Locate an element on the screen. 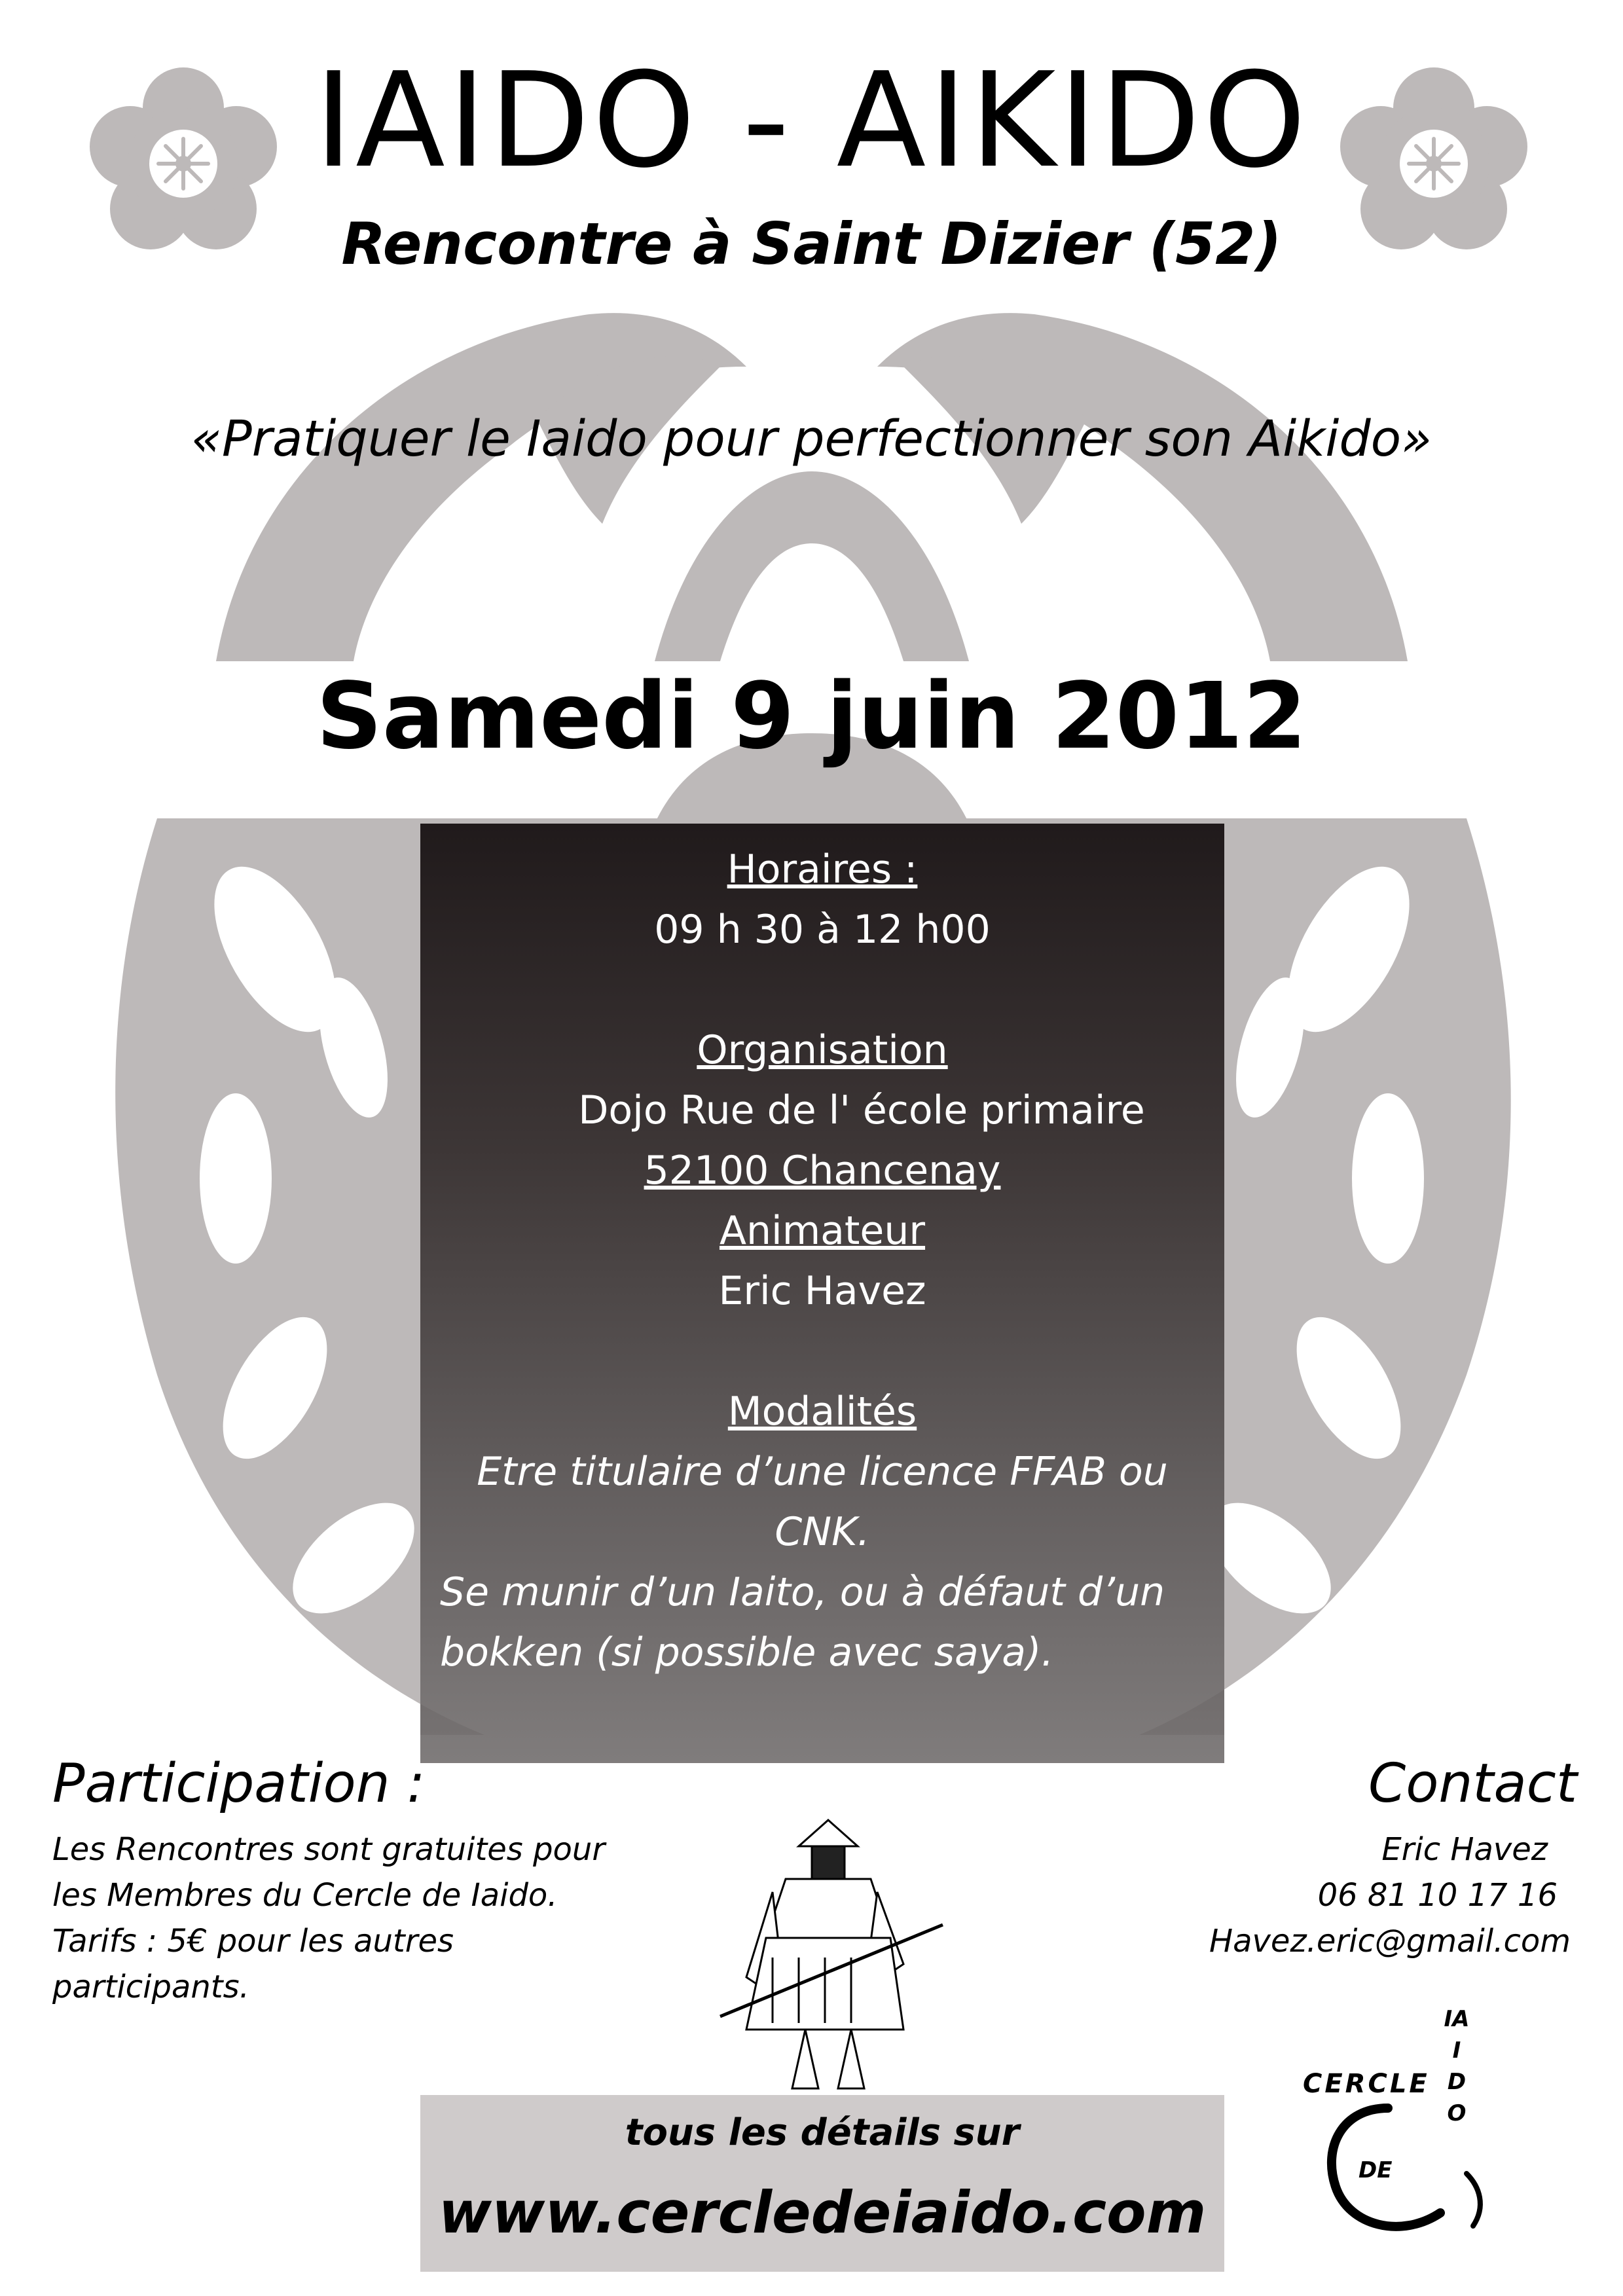 The width and height of the screenshot is (1623, 2296). organisation-heading: Organisation is located at coordinates (822, 1050).